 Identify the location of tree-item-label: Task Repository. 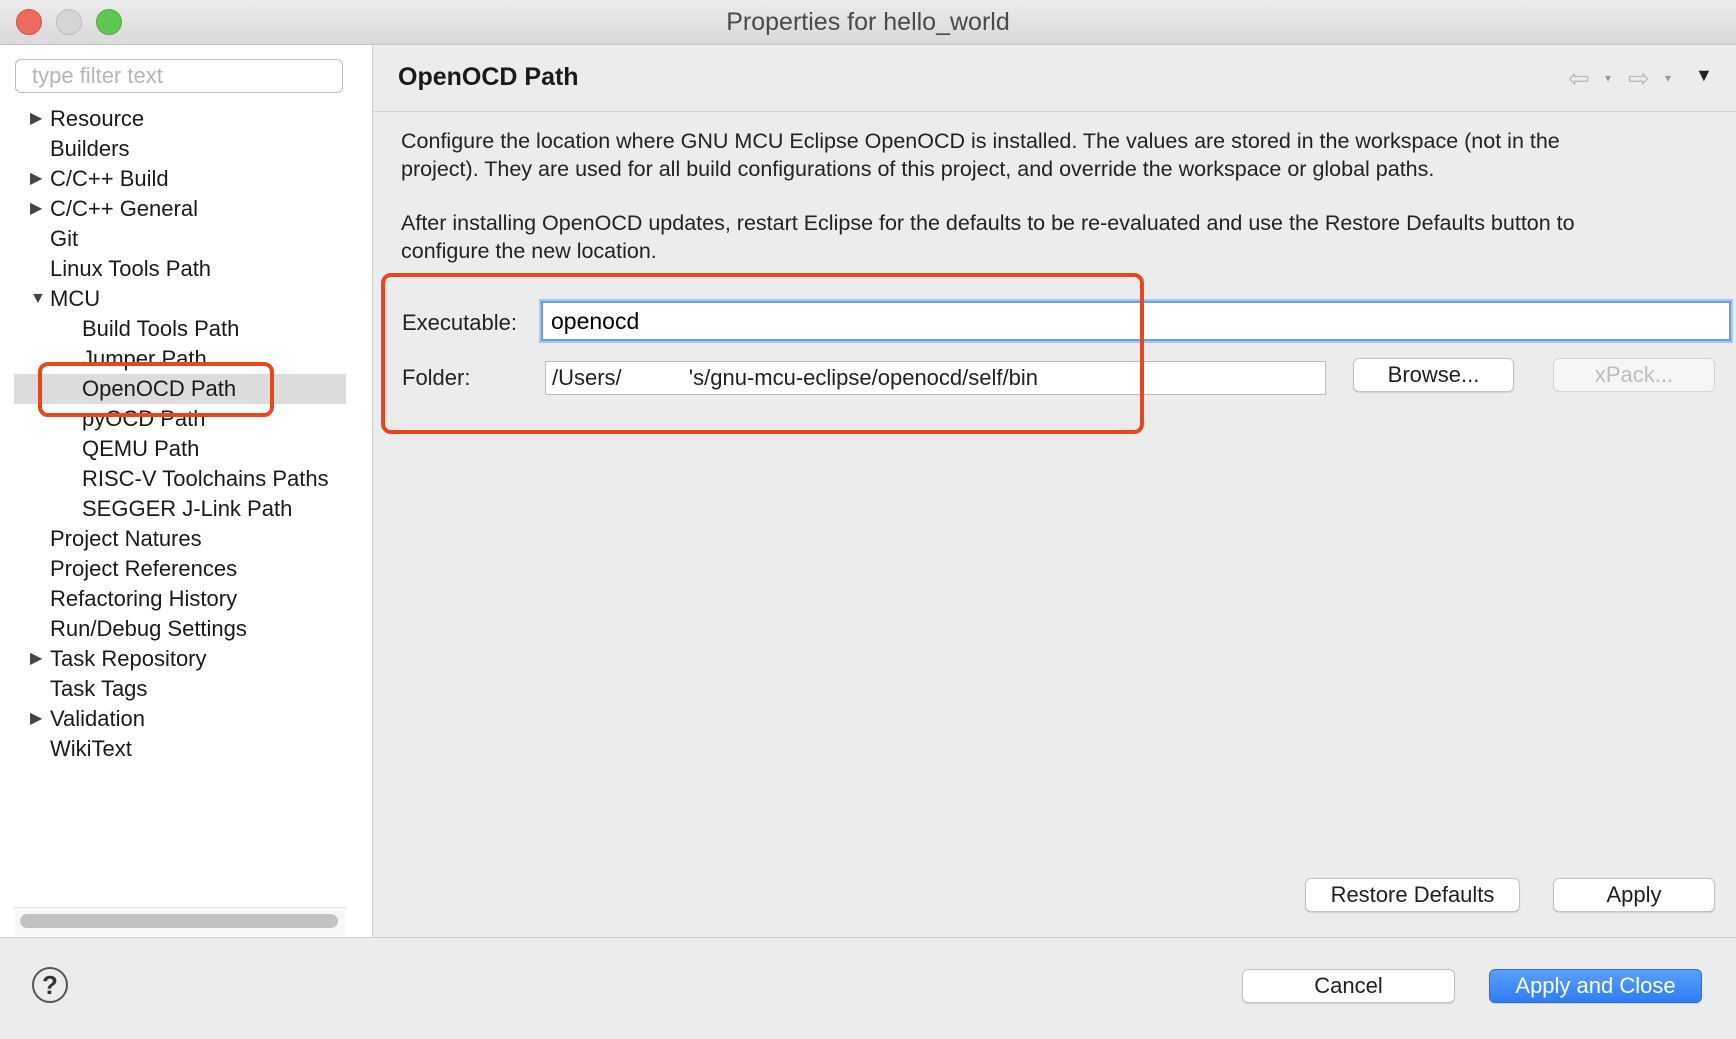
(128, 658).